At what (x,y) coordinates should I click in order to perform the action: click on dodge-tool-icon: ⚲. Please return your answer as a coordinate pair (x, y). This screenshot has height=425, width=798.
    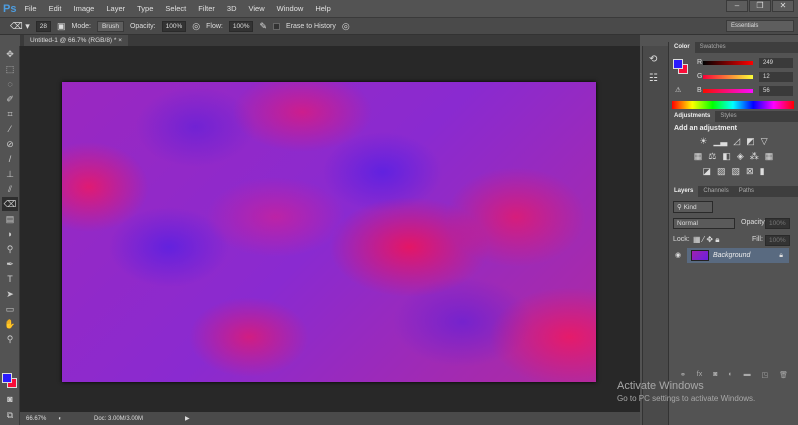
    Looking at the image, I should click on (10, 249).